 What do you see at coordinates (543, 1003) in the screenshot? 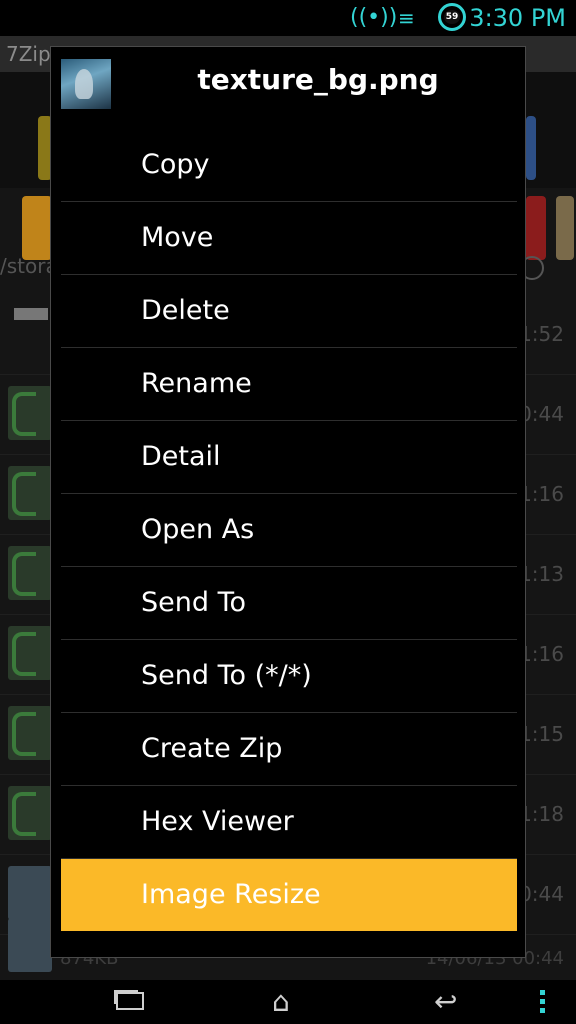
I see `menu-dots-icon` at bounding box center [543, 1003].